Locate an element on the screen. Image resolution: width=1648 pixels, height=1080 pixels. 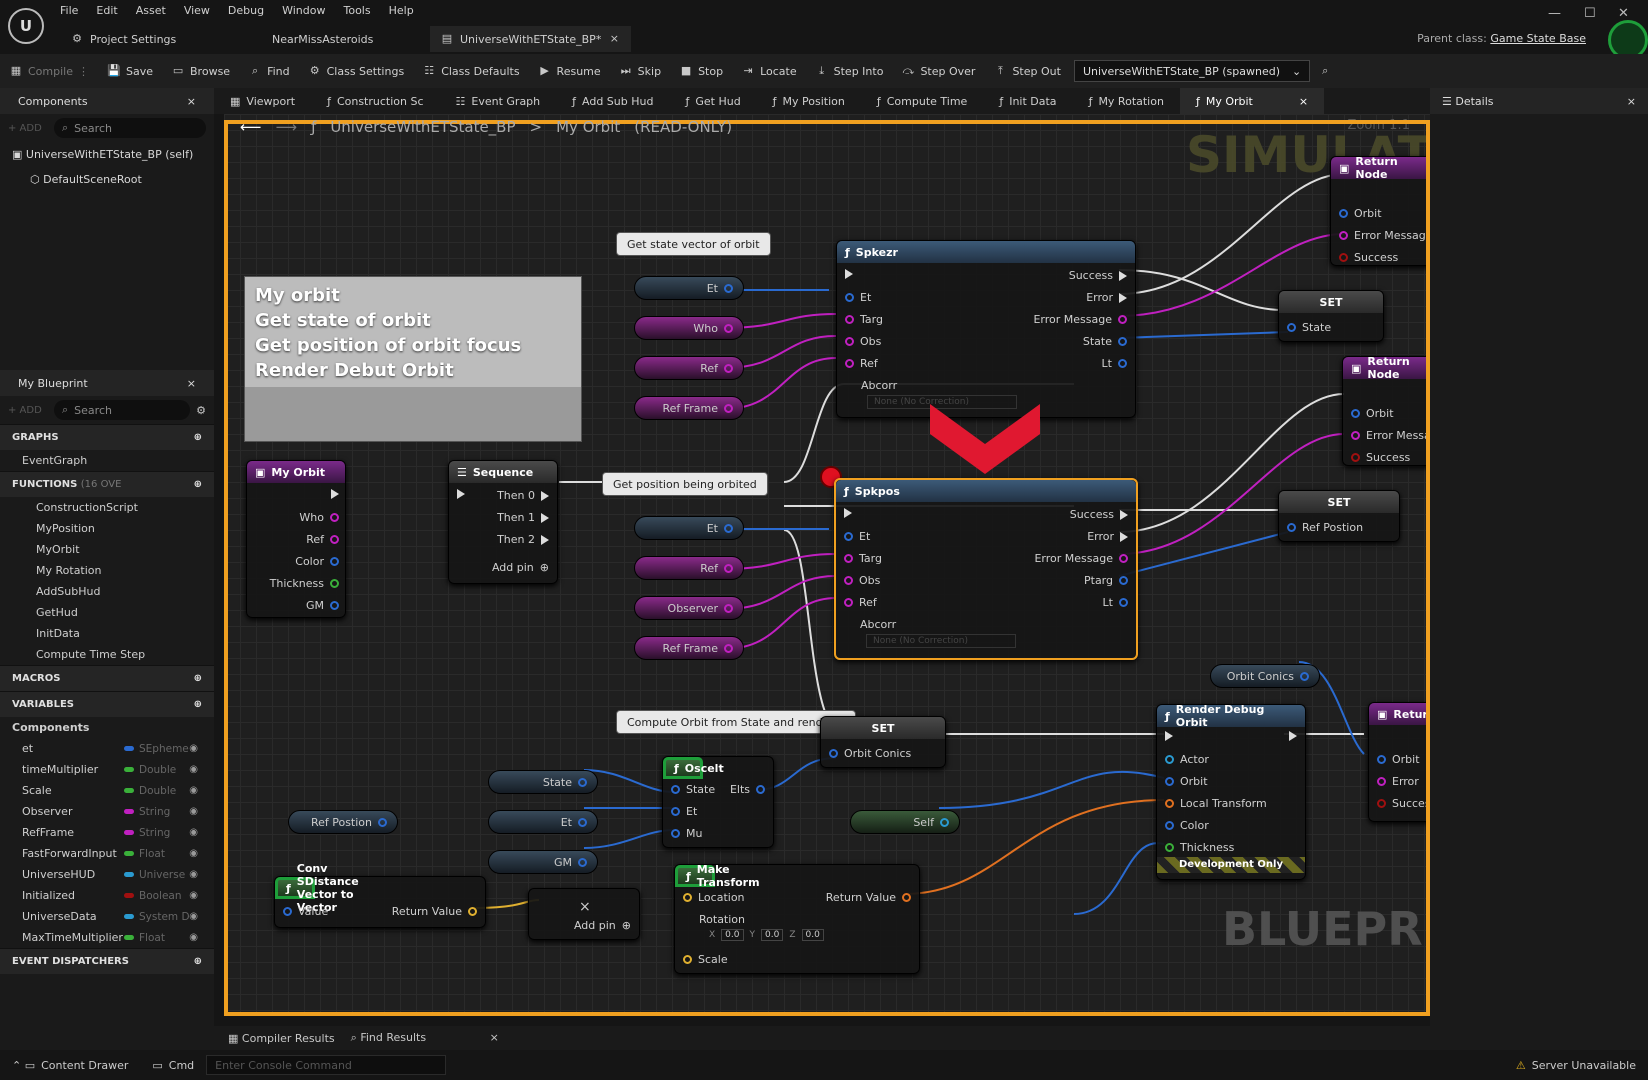
settings-icon: ⚙ is located at coordinates (201, 410).